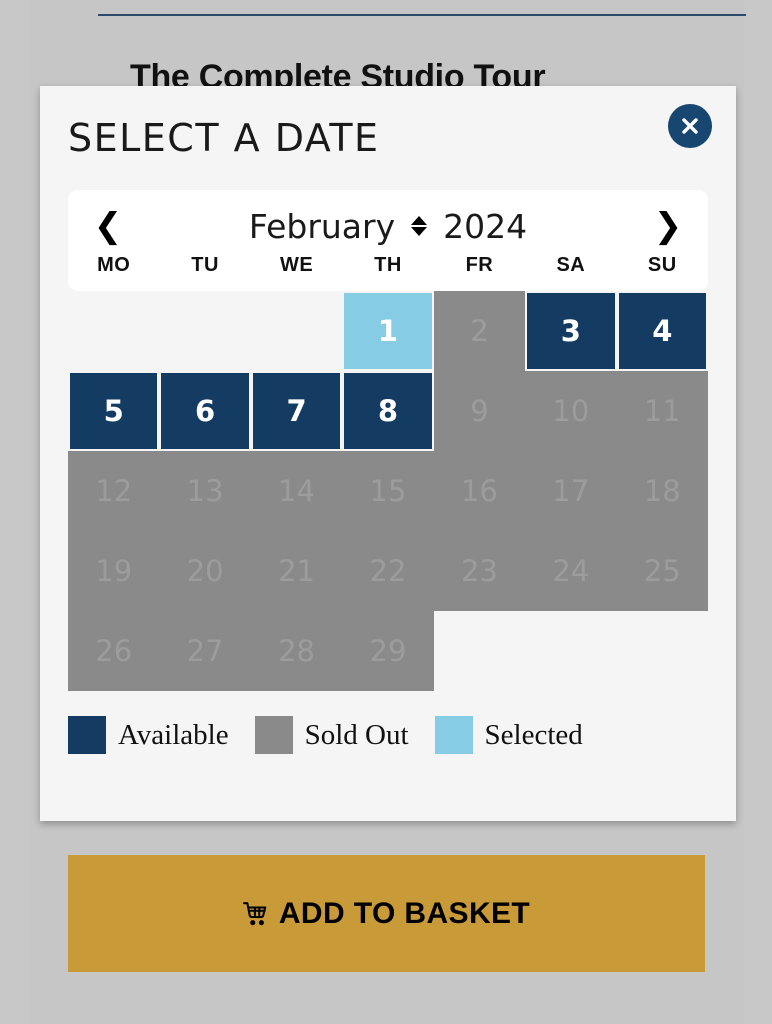  What do you see at coordinates (533, 734) in the screenshot?
I see `legend-label: Selected` at bounding box center [533, 734].